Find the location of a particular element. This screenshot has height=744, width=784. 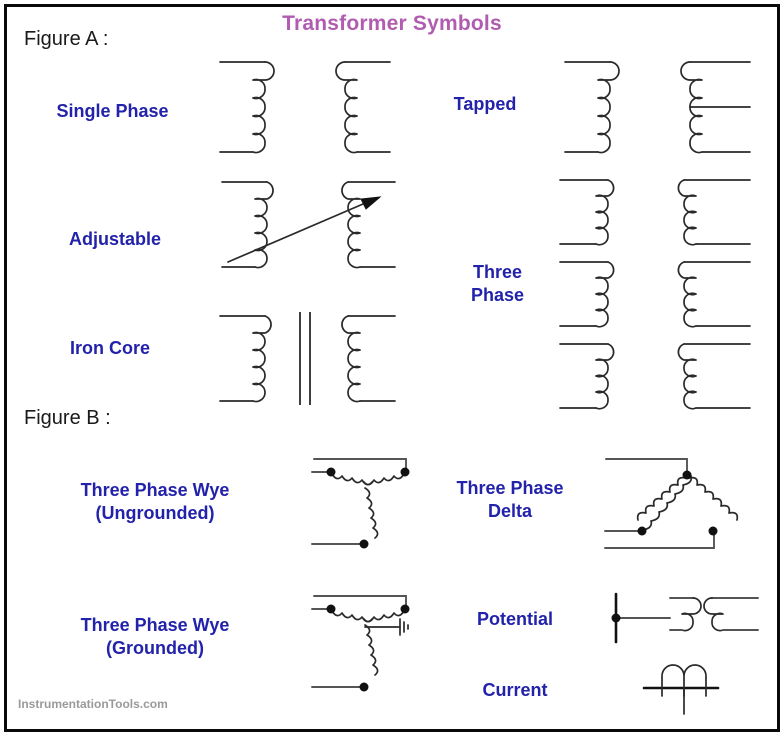

label-wye-ungrounded: Three Phase Wye (Ungrounded) is located at coordinates (155, 502).